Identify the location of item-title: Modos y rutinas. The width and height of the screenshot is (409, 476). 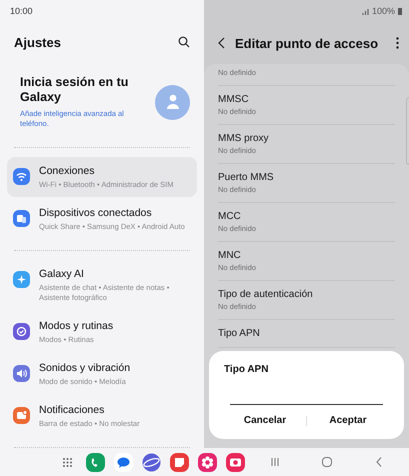
(76, 326).